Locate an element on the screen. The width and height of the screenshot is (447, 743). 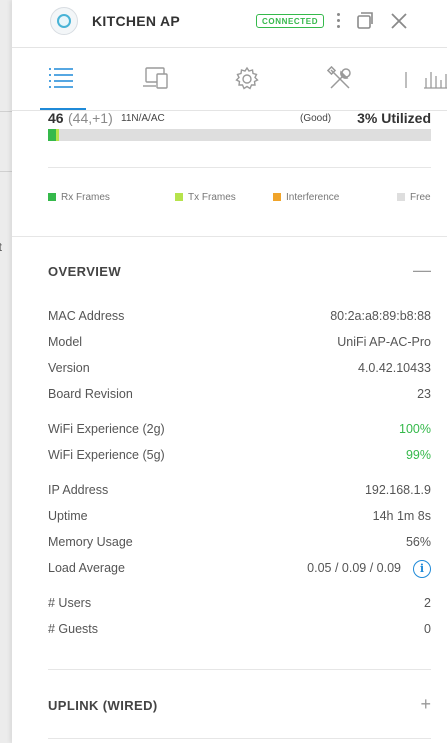
background-text-fragment: ut is located at coordinates (1, 247).